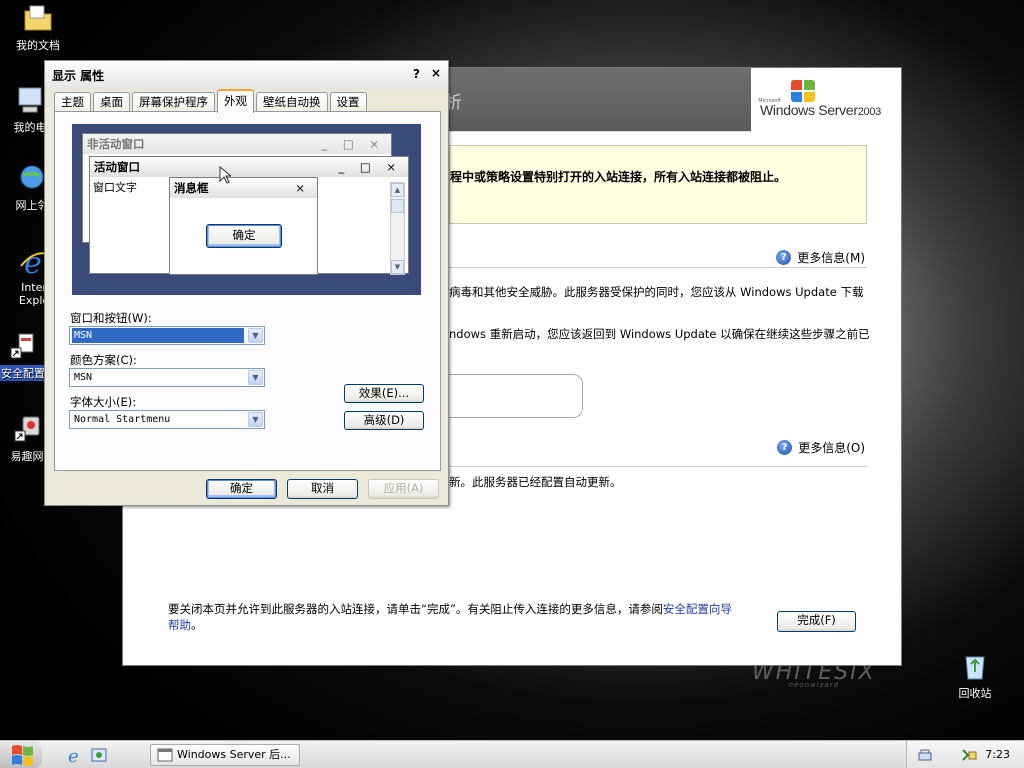 The image size is (1024, 768). Describe the element at coordinates (23, 346) in the screenshot. I see `shortcut-wizard-icon` at that location.